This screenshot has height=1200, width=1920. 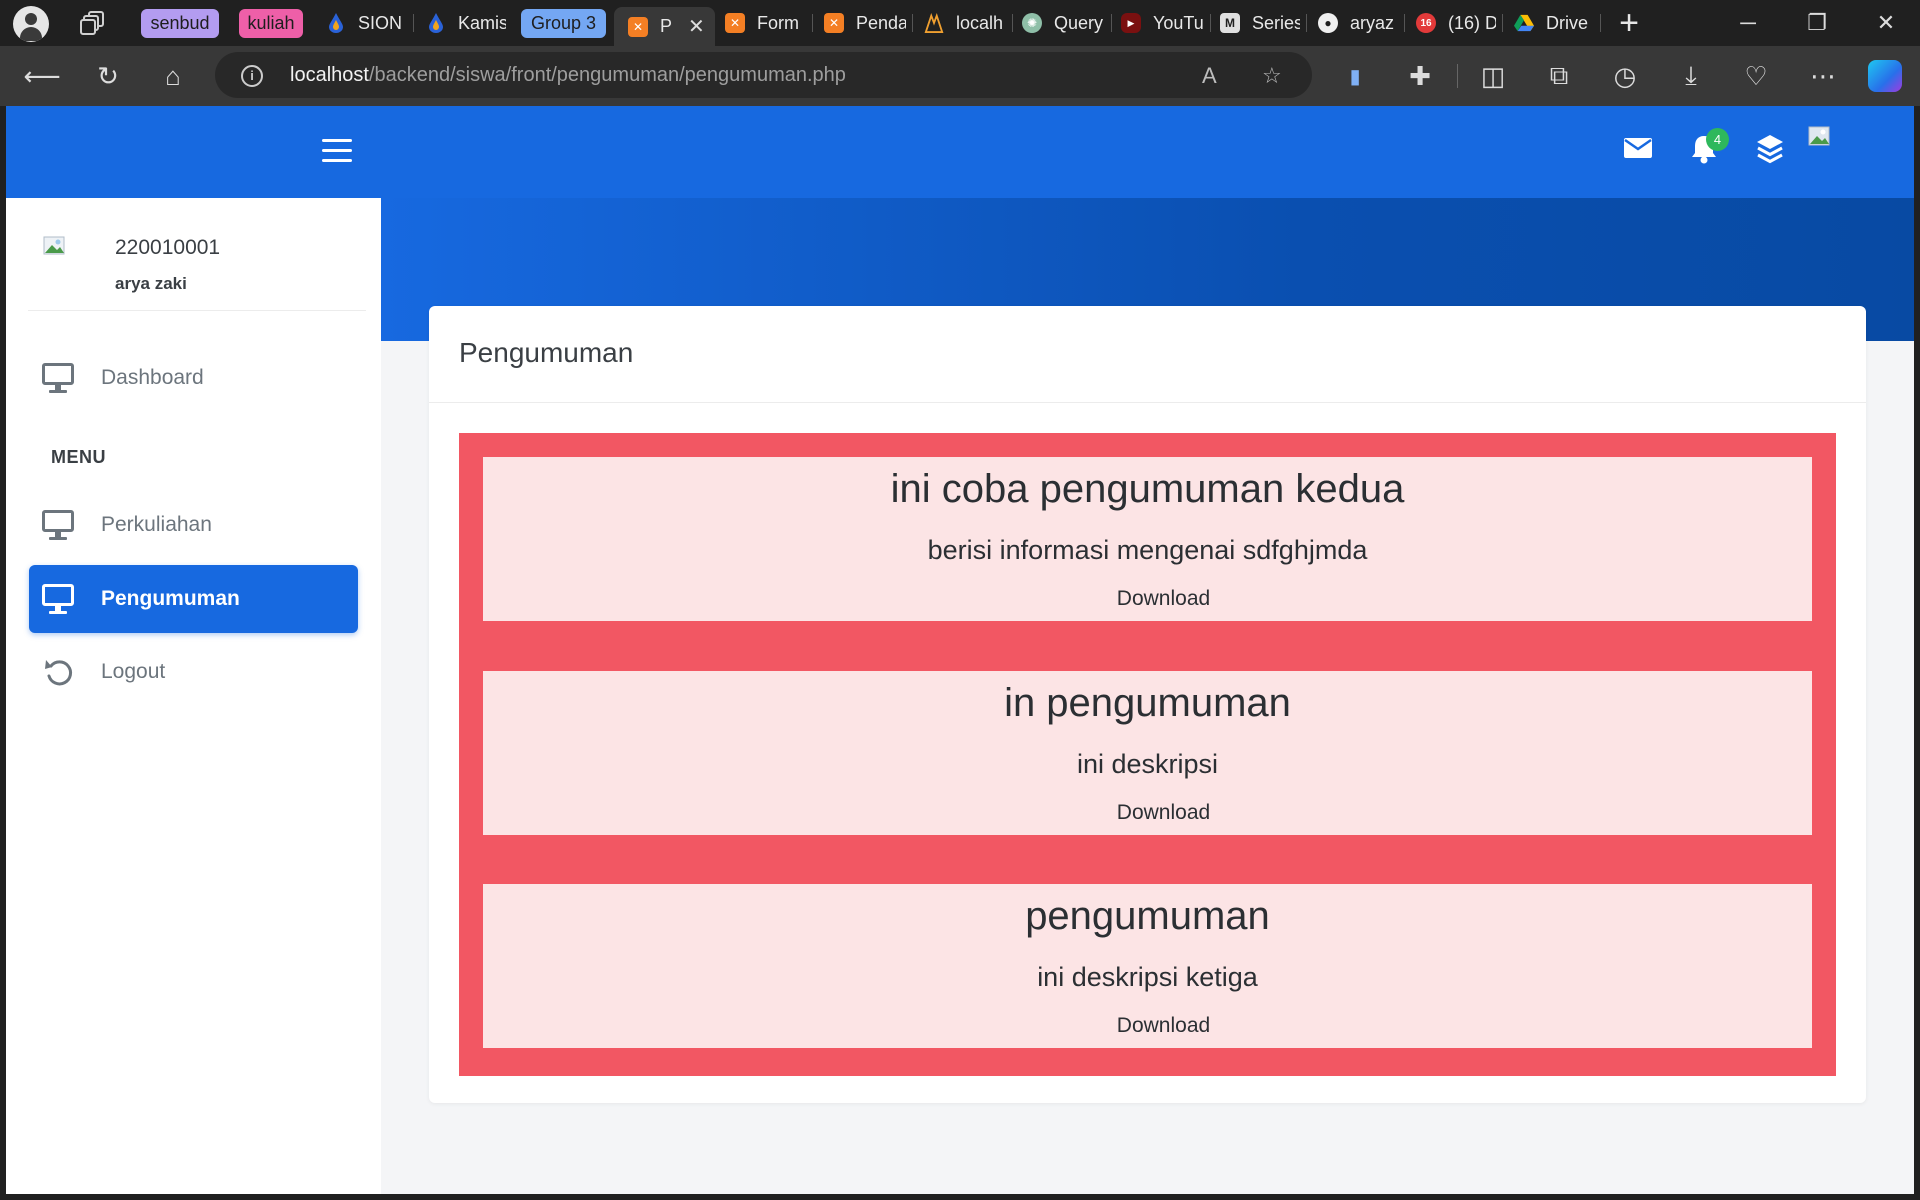 I want to click on page-title: Pengumuman, so click(x=546, y=352).